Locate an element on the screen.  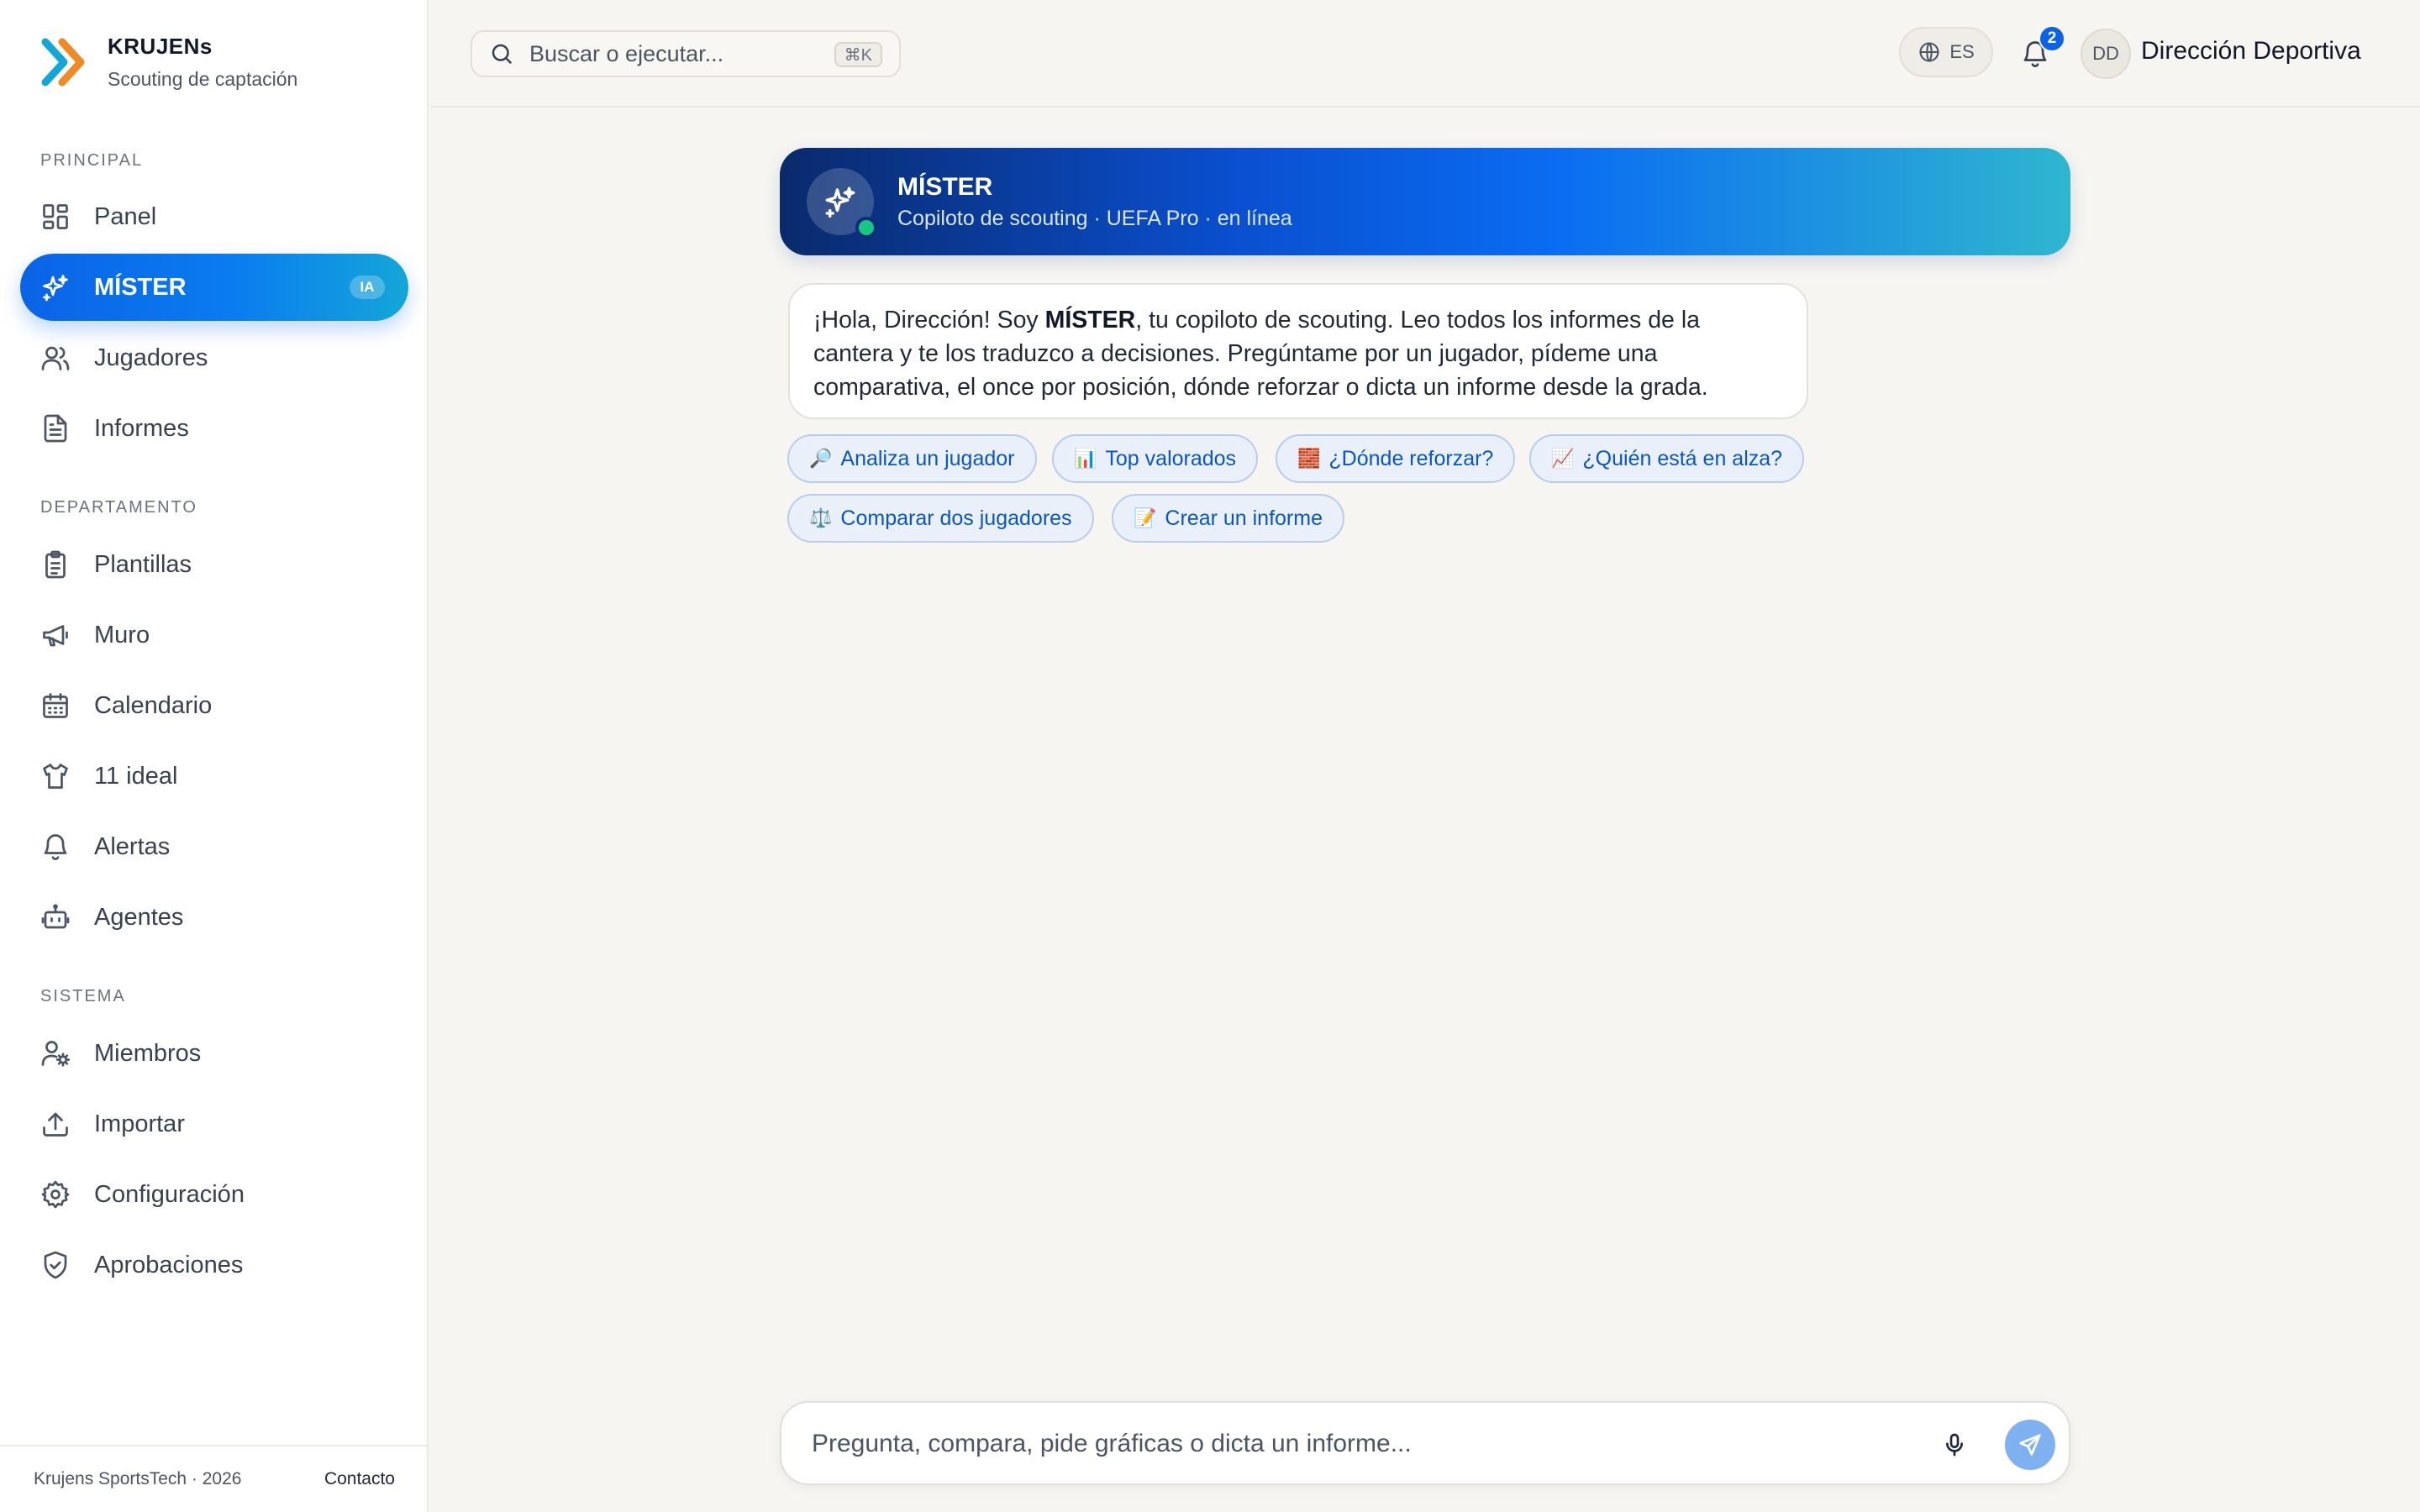
megaphone-icon is located at coordinates (55, 635).